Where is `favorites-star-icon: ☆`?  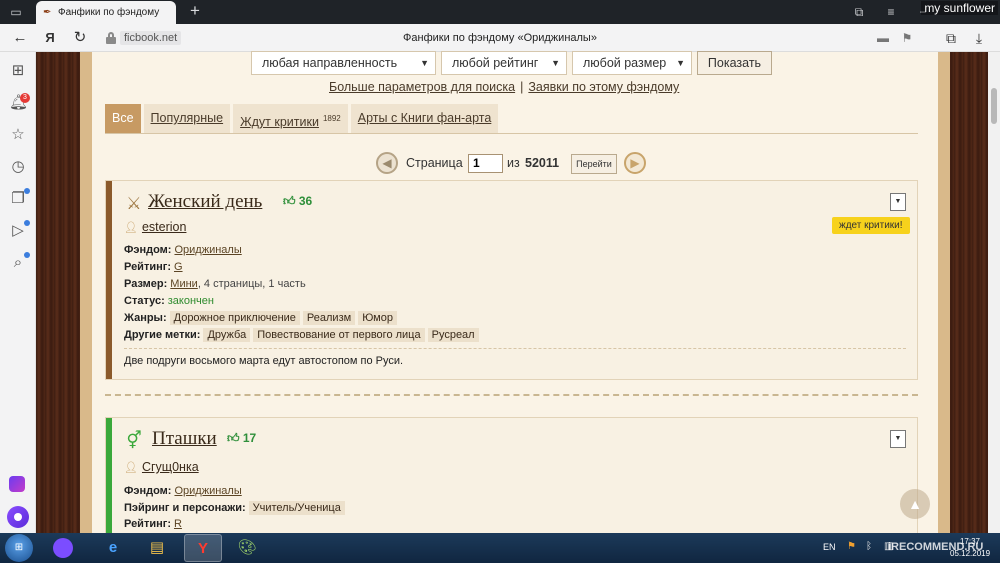
favorites-star-icon: ☆ is located at coordinates (18, 135).